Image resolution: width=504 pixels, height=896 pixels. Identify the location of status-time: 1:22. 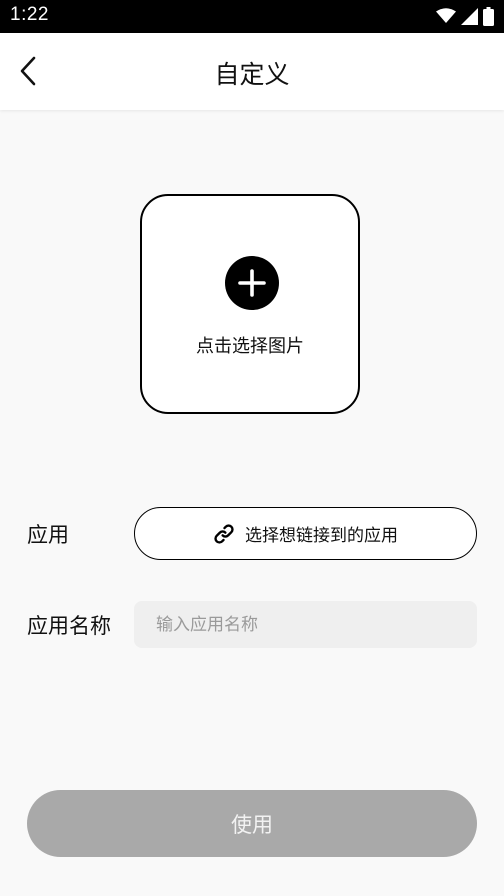
(29, 14).